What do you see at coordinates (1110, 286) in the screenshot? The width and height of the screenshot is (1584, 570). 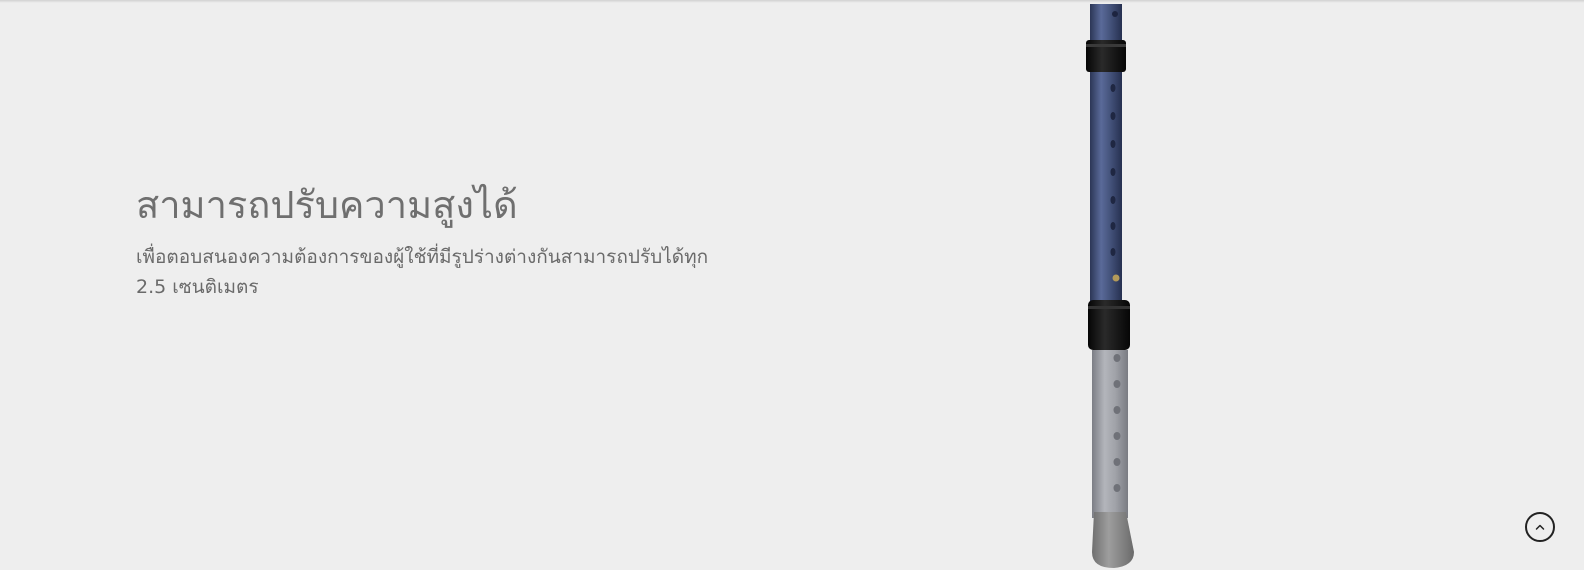 I see `crutch-product-image` at bounding box center [1110, 286].